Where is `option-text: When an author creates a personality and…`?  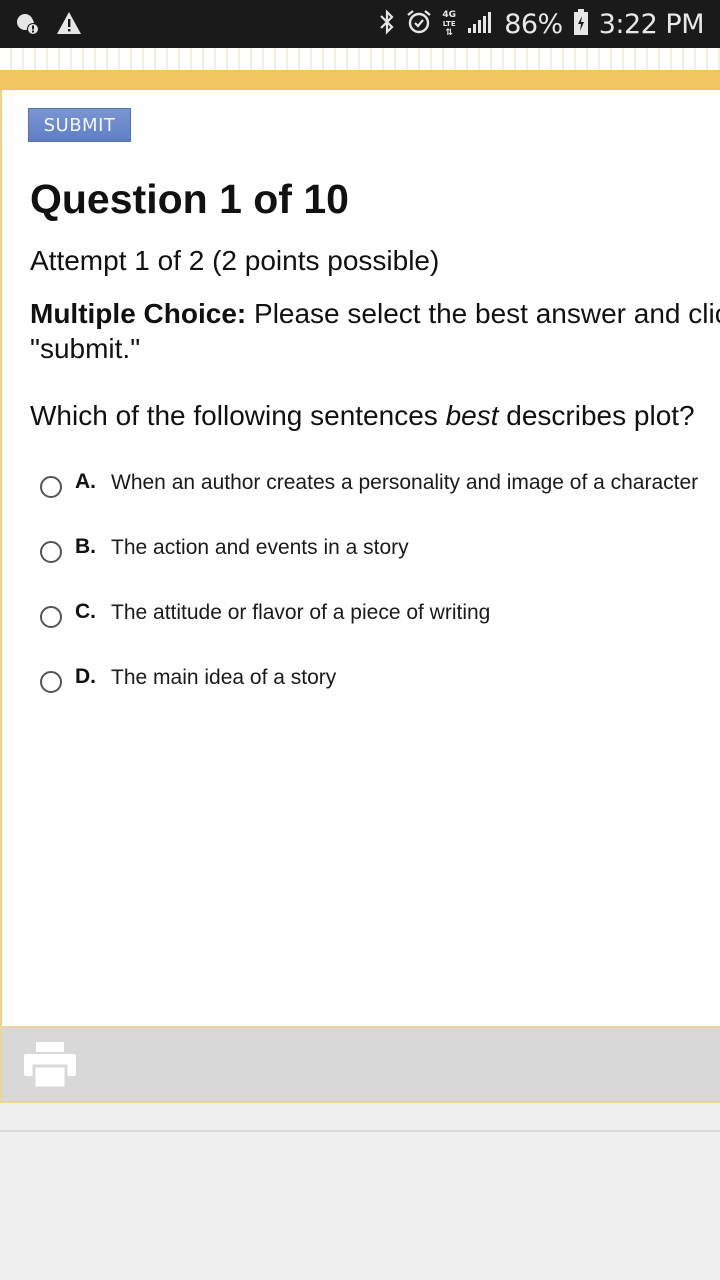 option-text: When an author creates a personality and… is located at coordinates (405, 482).